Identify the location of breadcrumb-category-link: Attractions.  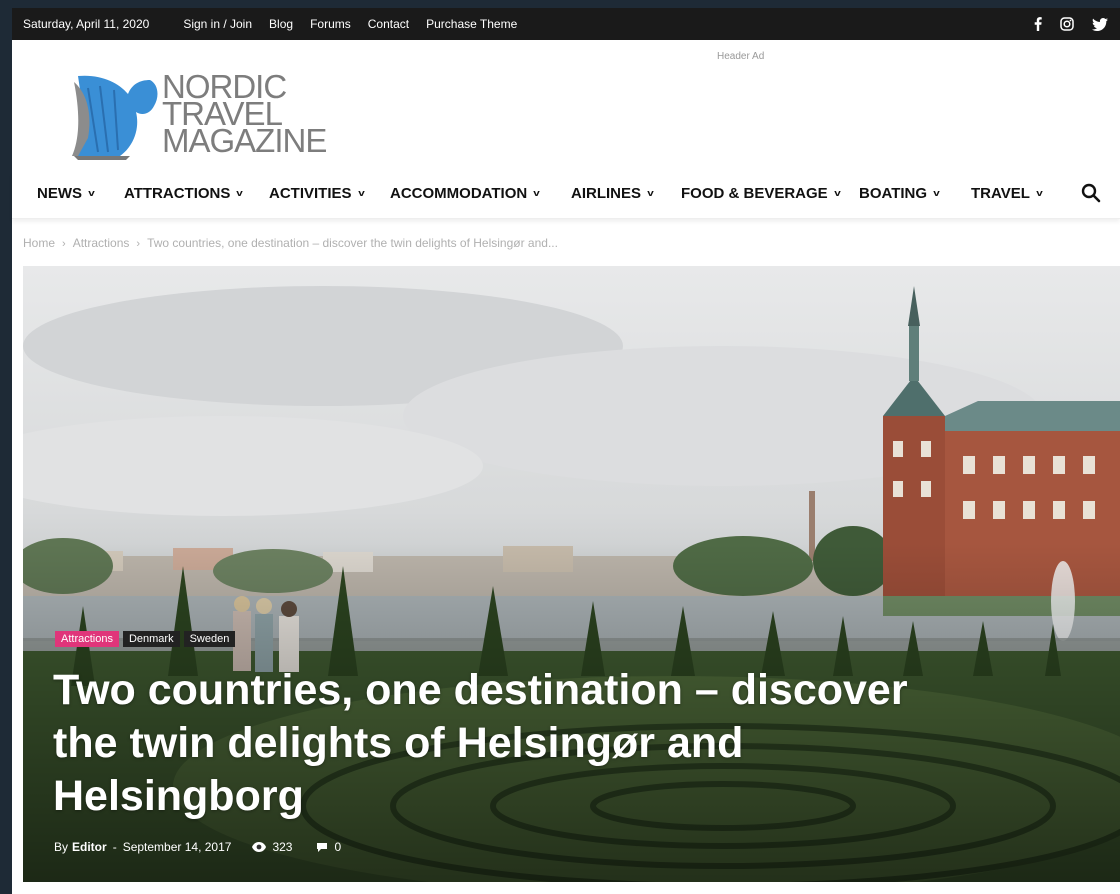
(101, 243).